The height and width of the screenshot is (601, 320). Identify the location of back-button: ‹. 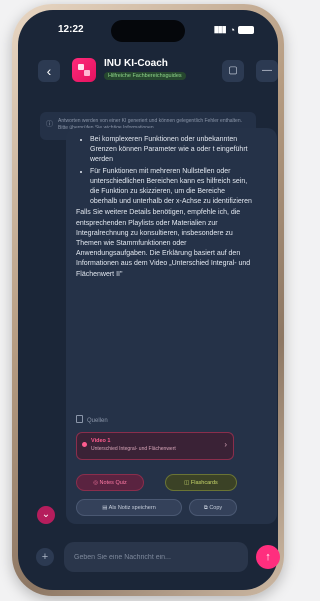
(49, 71).